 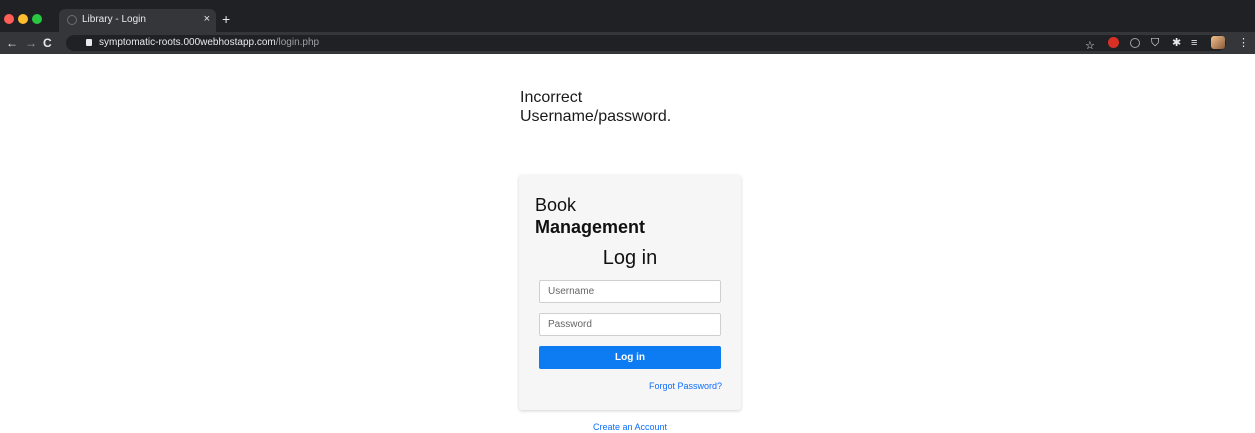 I want to click on brand-title: Book Management, so click(x=590, y=216).